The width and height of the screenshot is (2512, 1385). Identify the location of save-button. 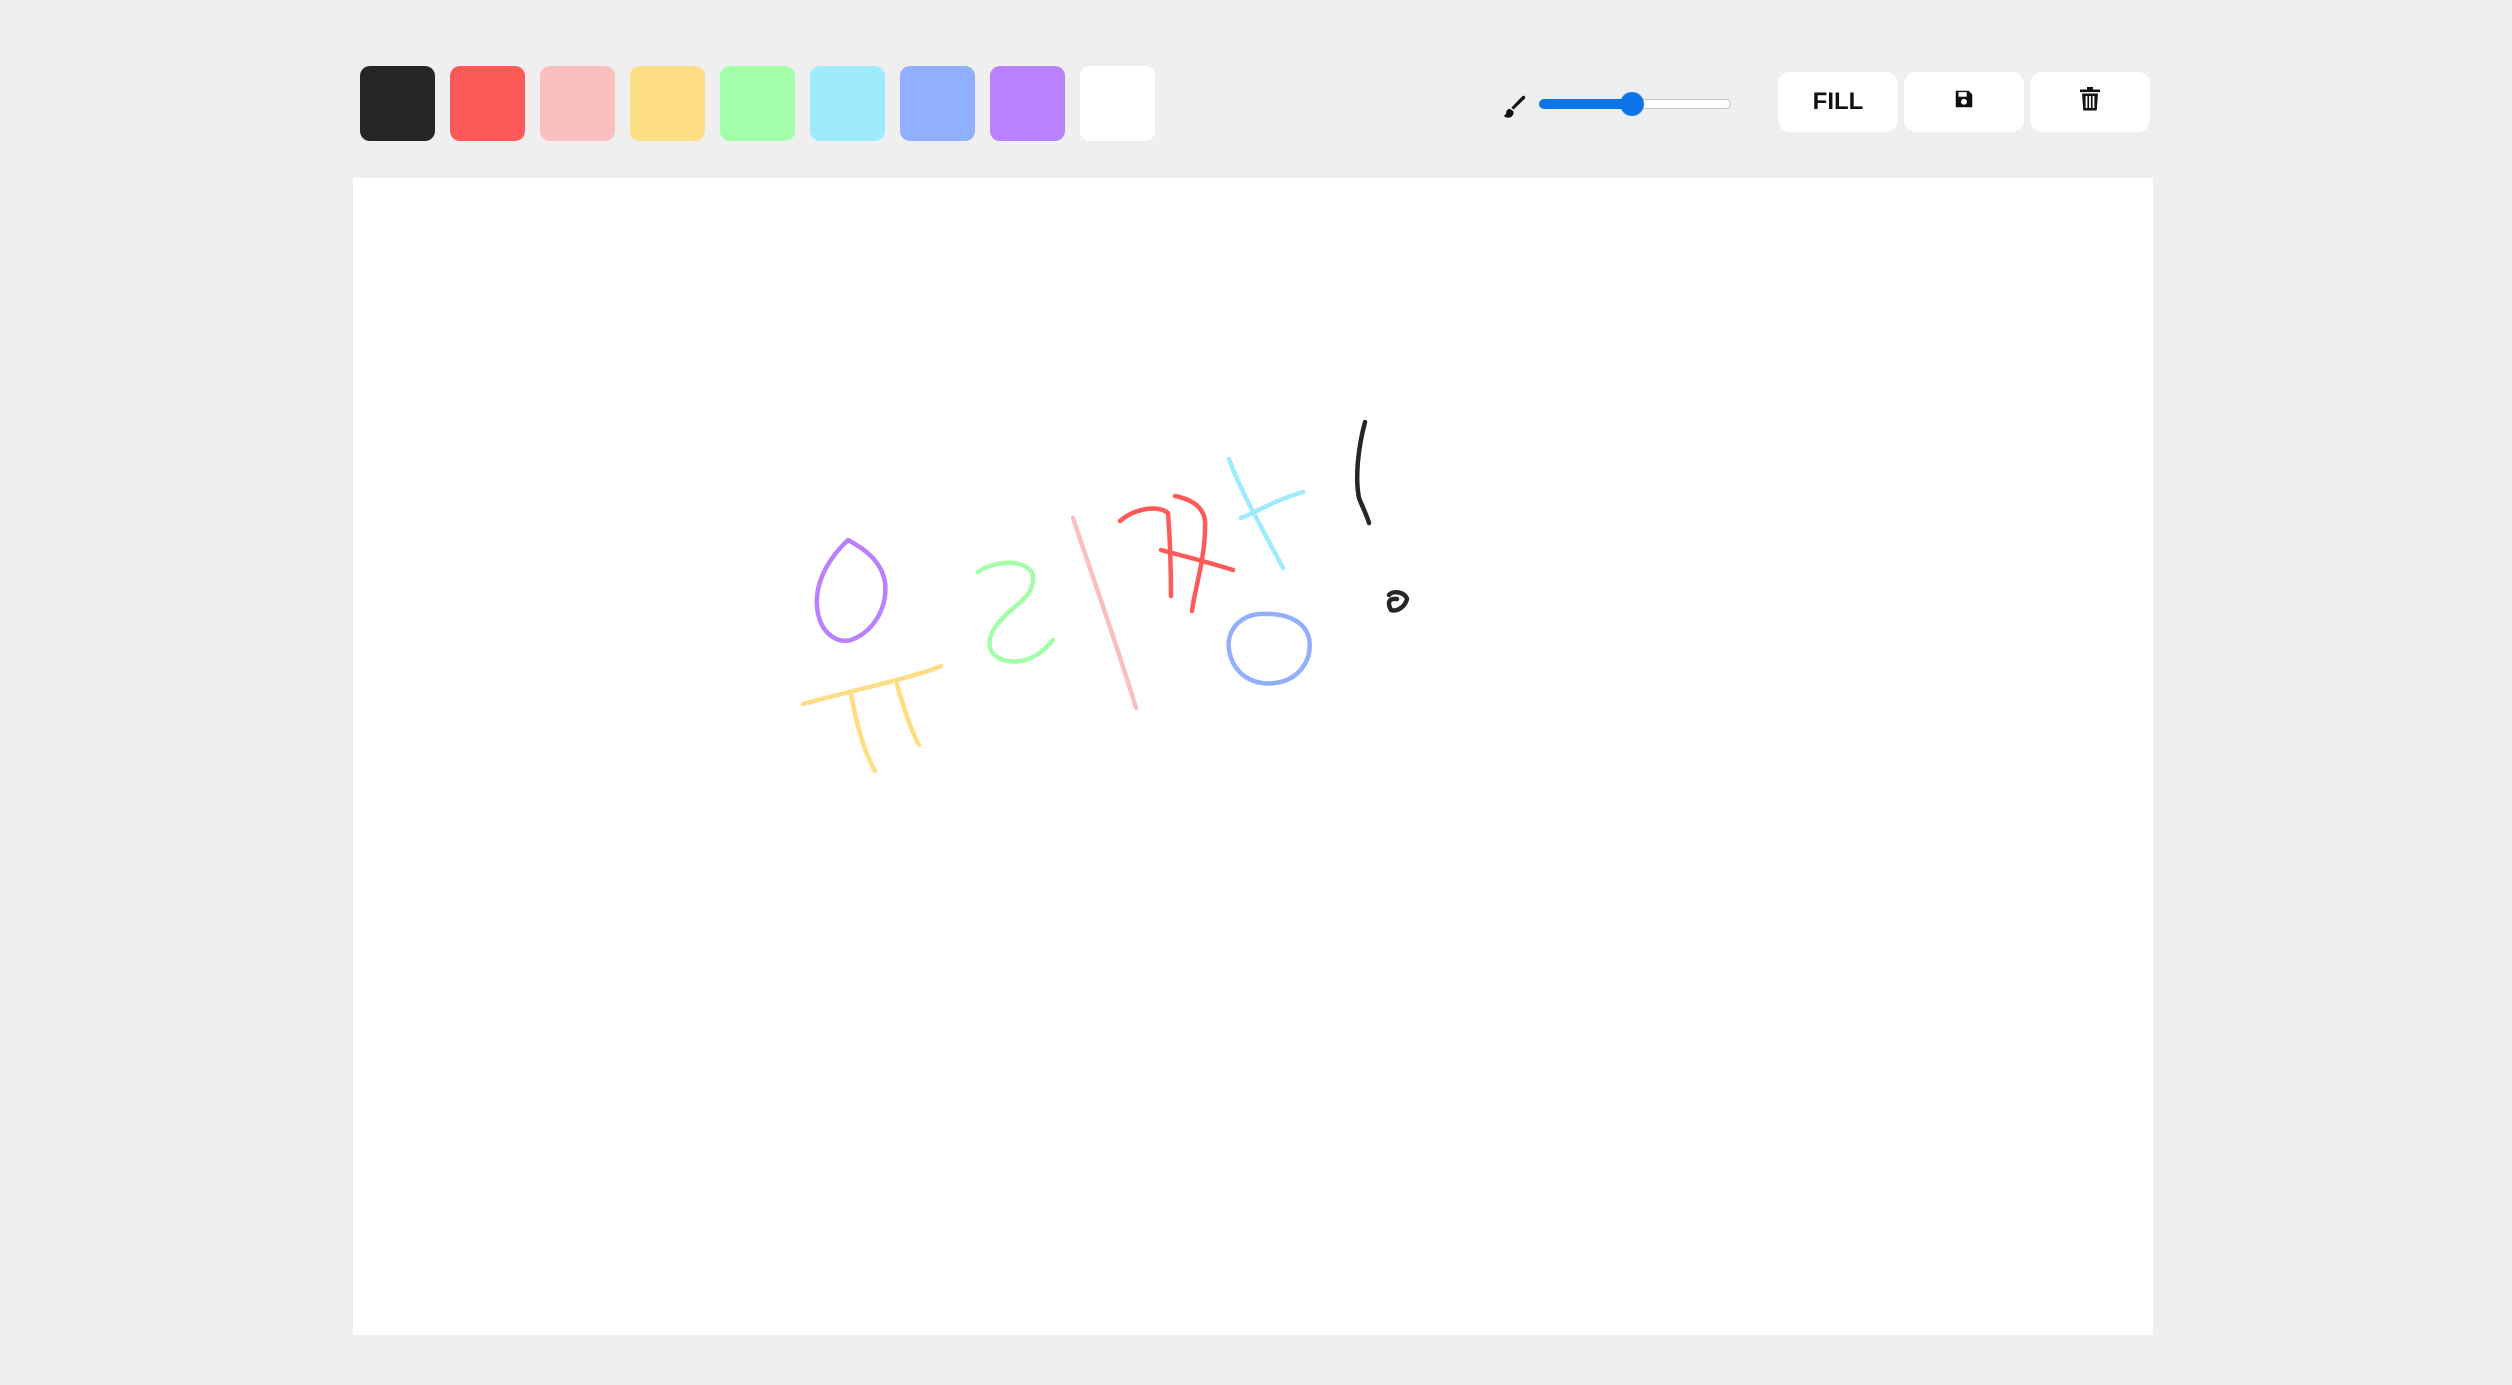
(1964, 102).